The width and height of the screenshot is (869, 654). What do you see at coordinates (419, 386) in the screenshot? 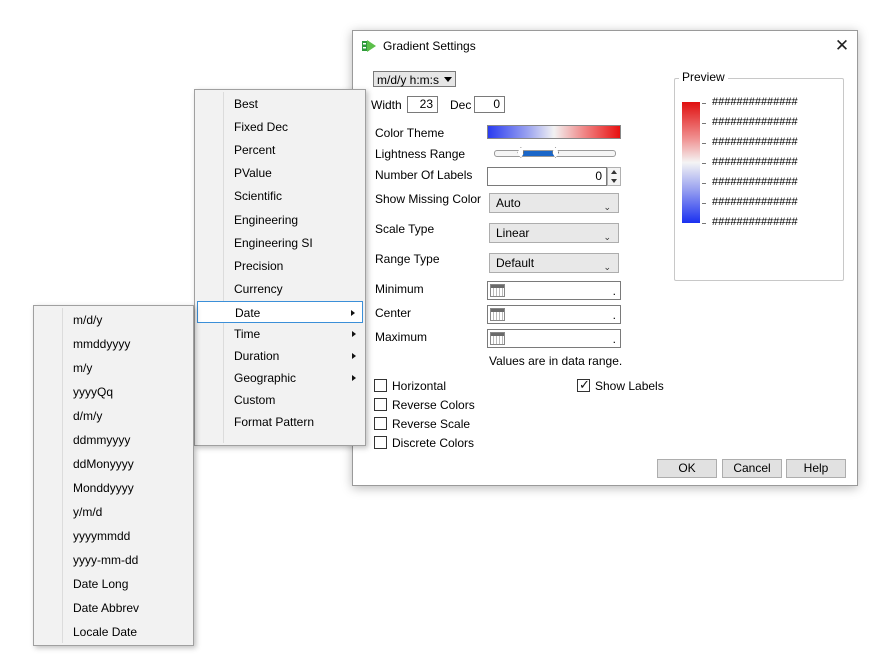
I see `horizontal-label: Horizontal` at bounding box center [419, 386].